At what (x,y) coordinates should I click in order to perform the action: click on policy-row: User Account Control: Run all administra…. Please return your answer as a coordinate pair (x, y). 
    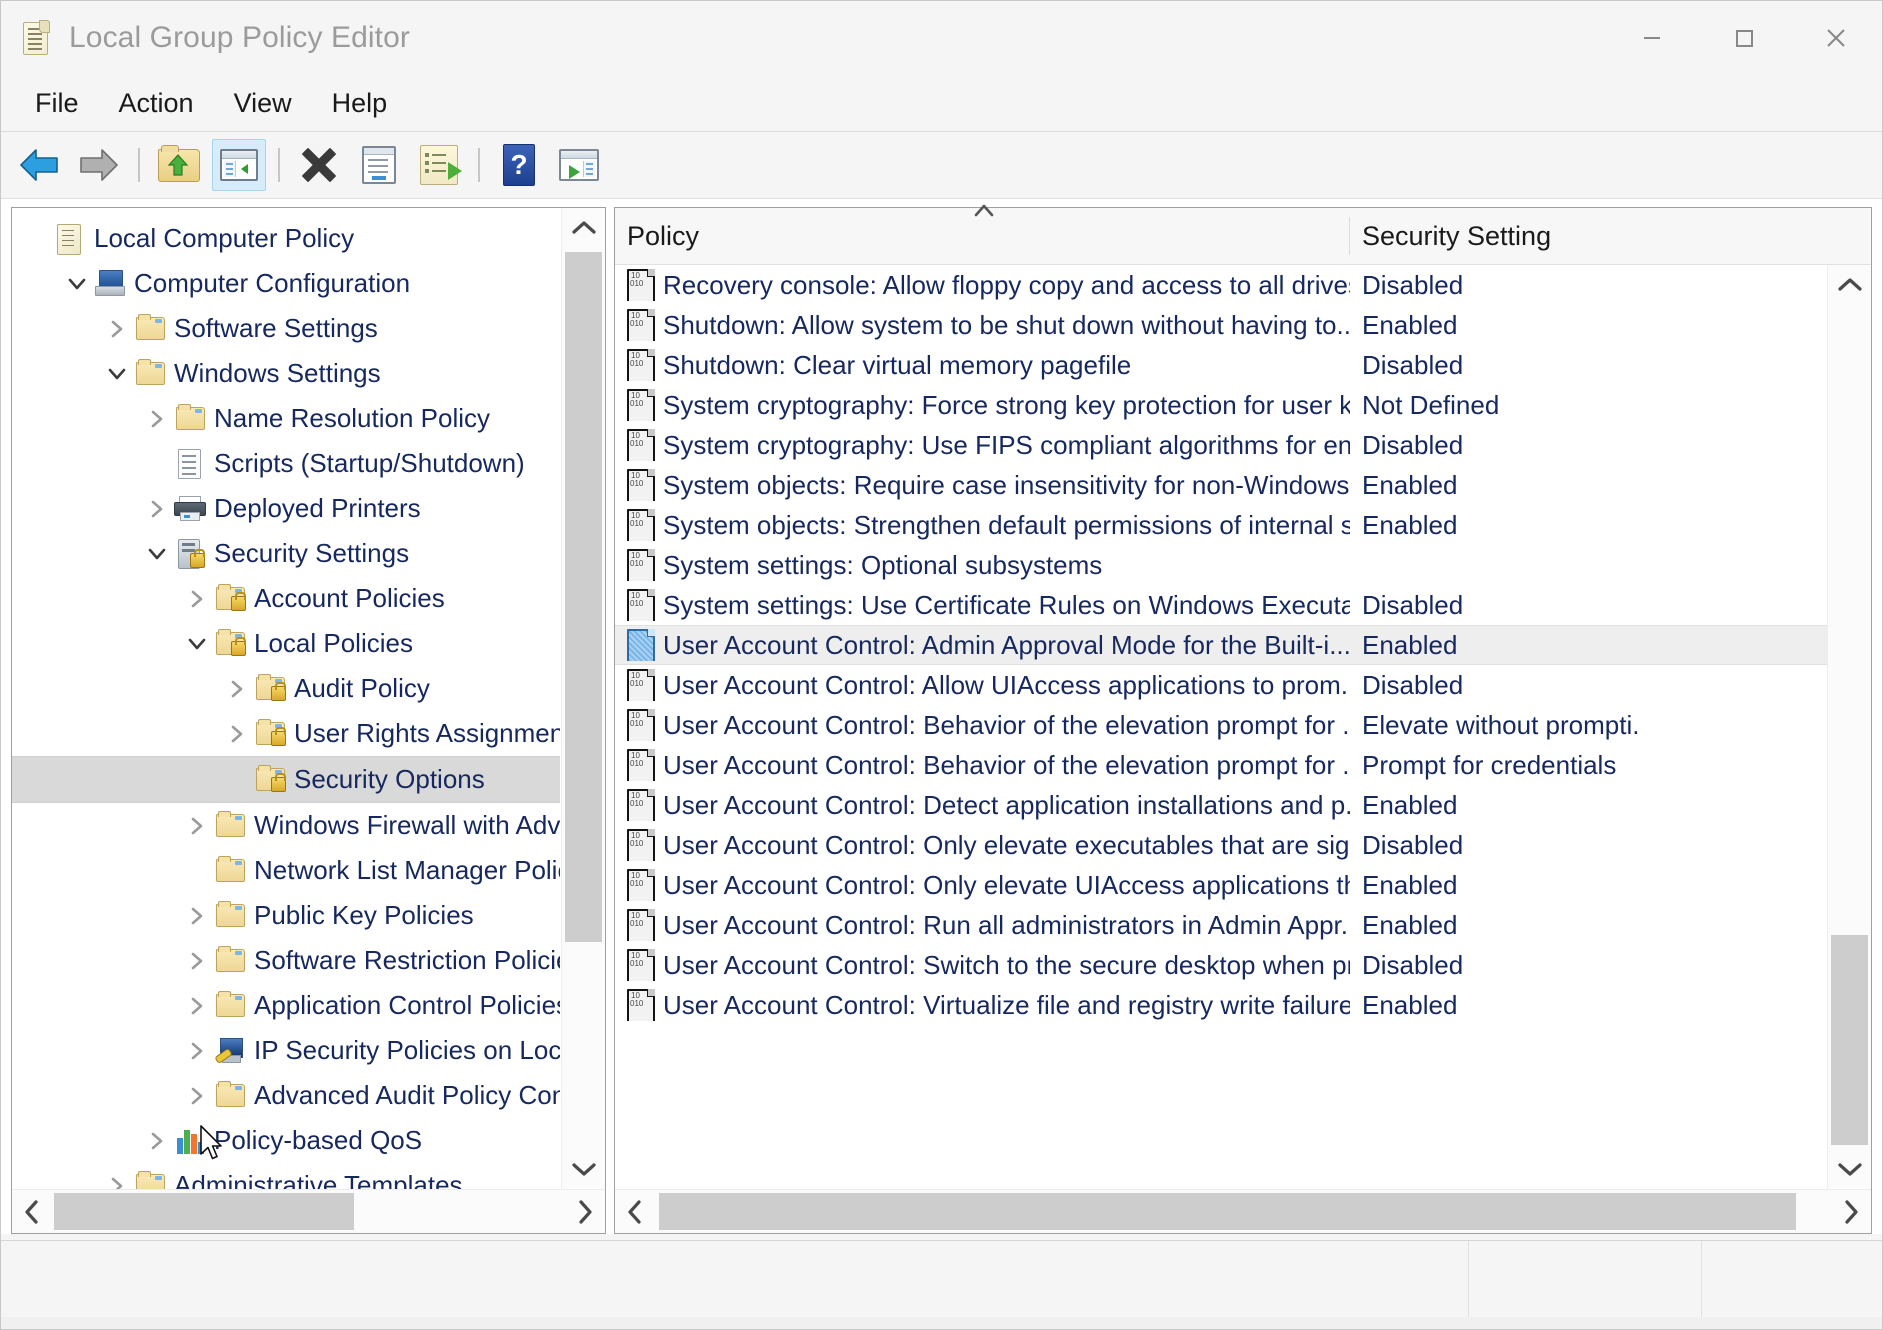
    Looking at the image, I should click on (1243, 925).